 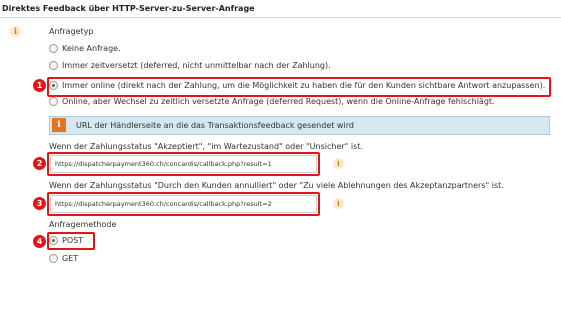 I want to click on radio-option-get: GET, so click(x=63, y=258).